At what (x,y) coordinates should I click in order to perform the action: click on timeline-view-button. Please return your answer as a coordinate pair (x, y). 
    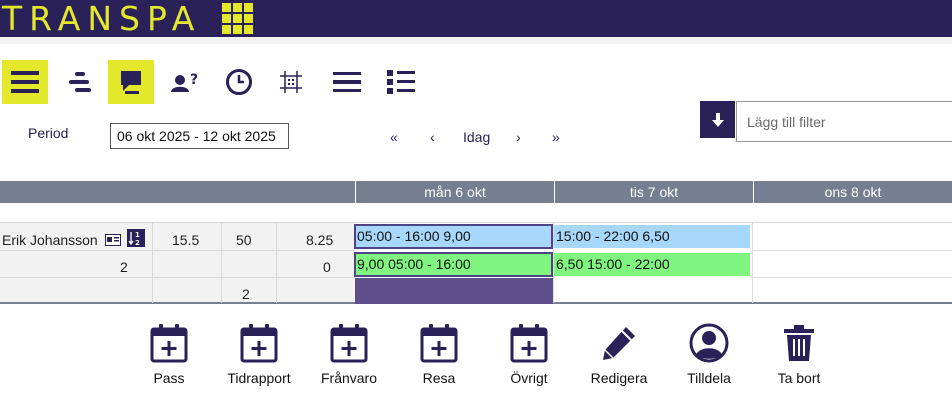
    Looking at the image, I should click on (79, 82).